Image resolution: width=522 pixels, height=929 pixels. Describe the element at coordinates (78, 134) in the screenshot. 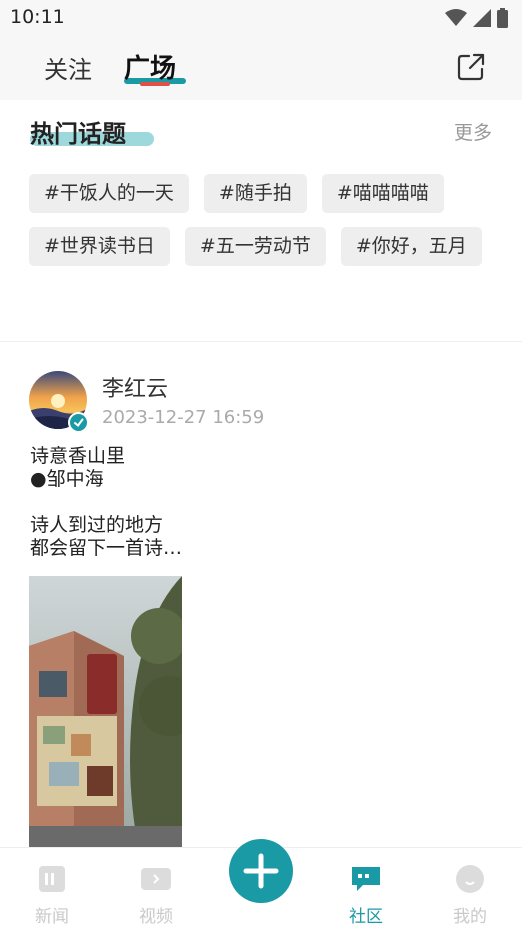

I see `hot-topics-title: 热门话题` at that location.